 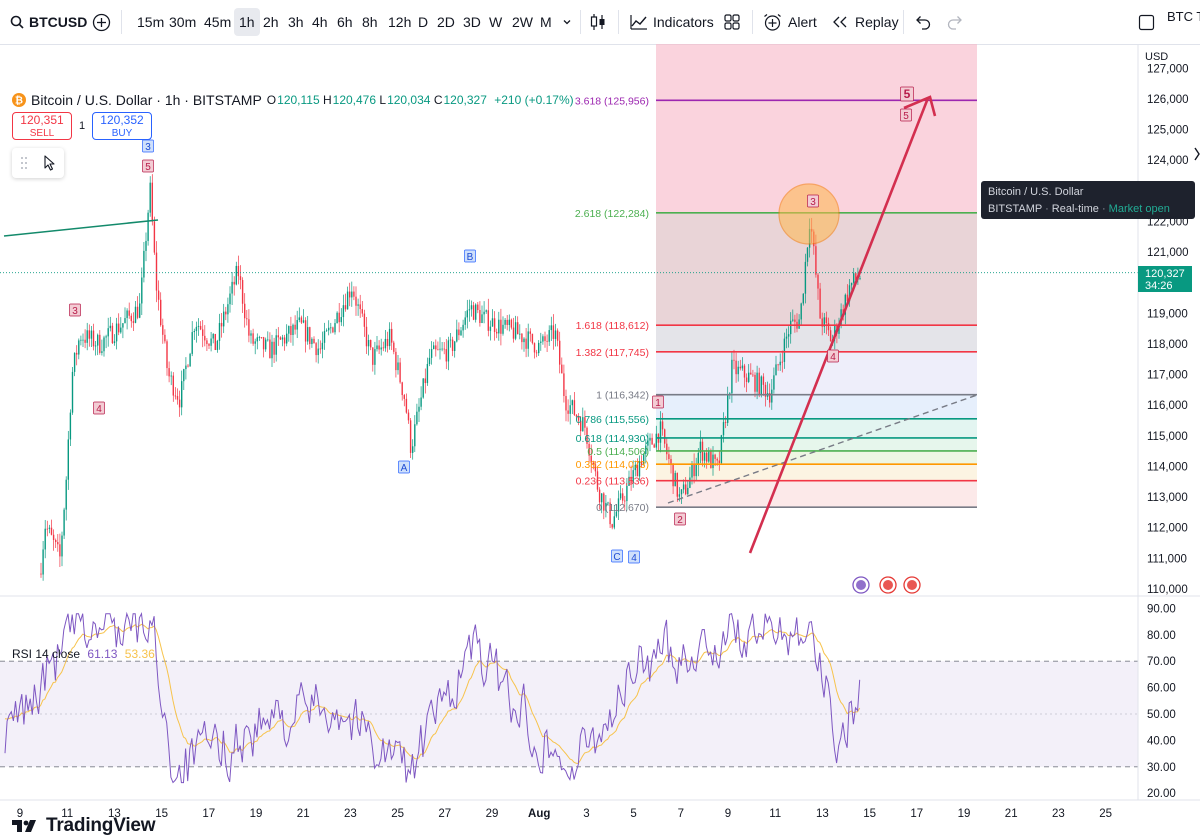 I want to click on price-tick-label: 111,000, so click(x=1167, y=559).